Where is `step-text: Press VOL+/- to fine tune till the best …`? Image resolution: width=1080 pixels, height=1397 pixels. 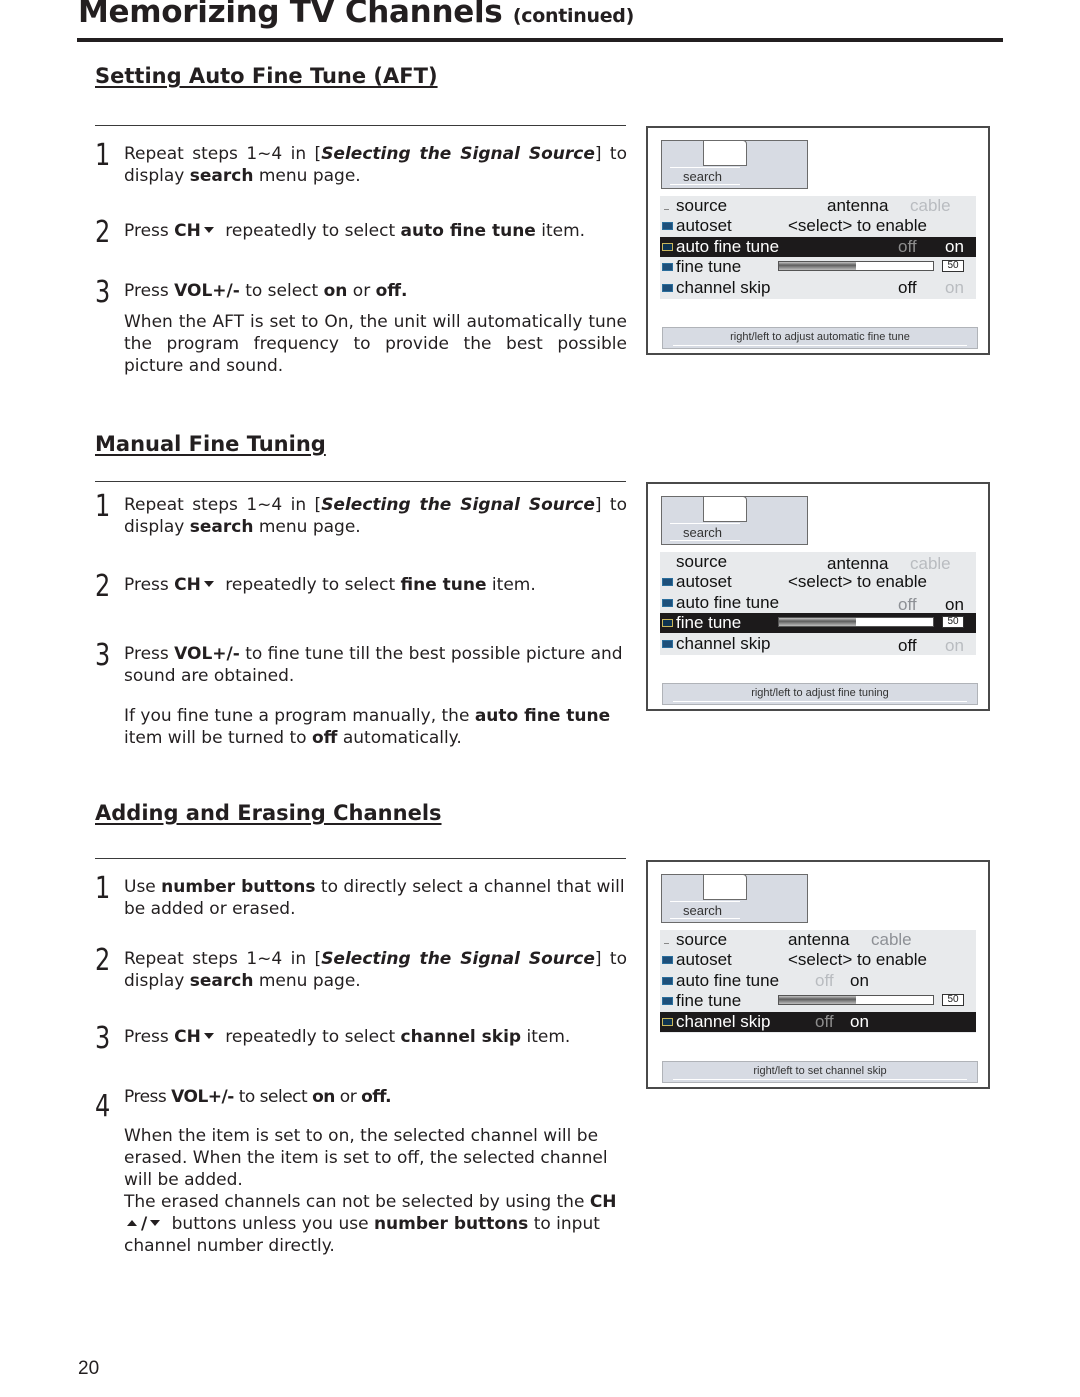
step-text: Press VOL+/- to fine tune till the best … is located at coordinates (373, 665).